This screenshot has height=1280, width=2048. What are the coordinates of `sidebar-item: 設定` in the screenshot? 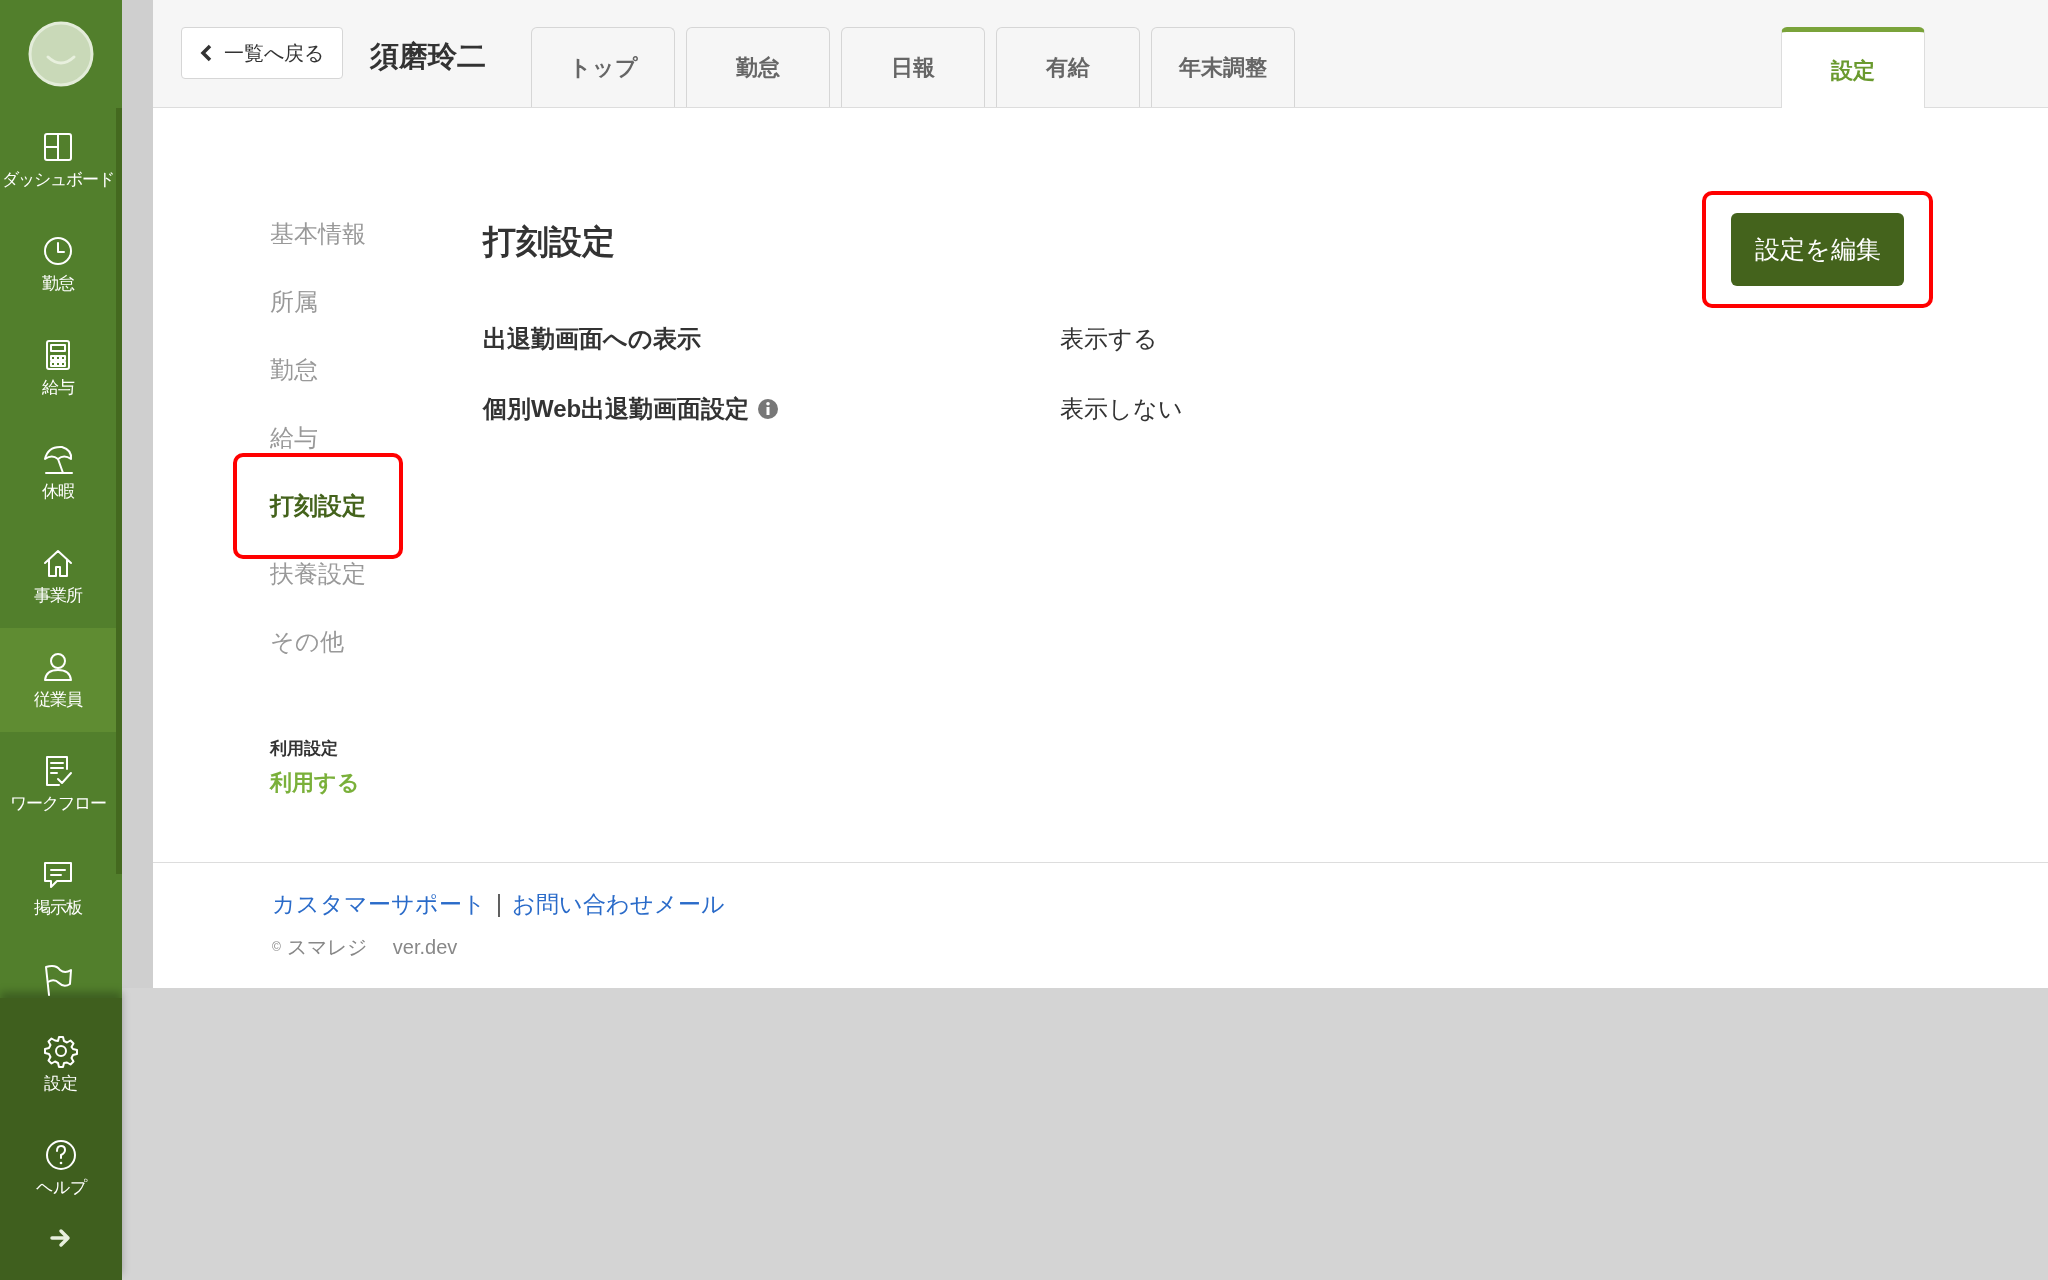 It's located at (61, 1064).